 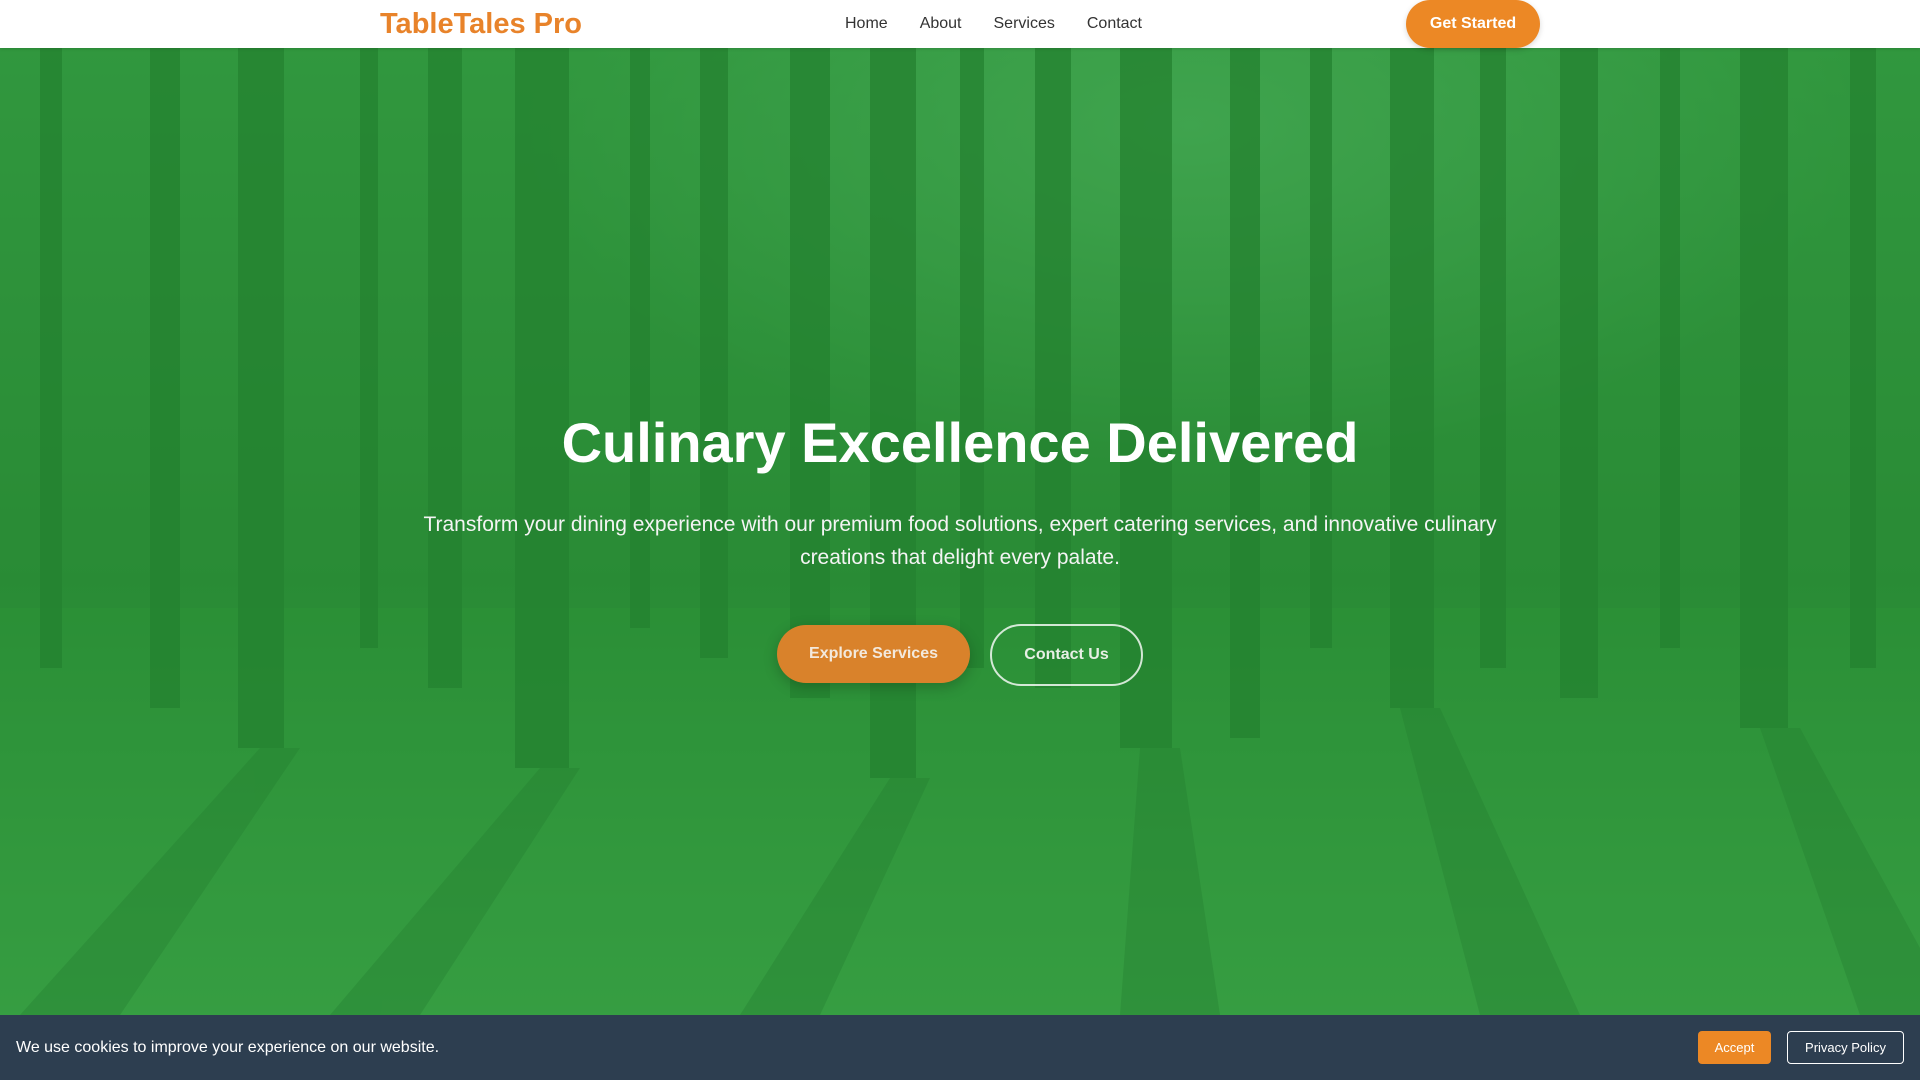 What do you see at coordinates (1845, 1047) in the screenshot?
I see `privacy-policy-button: Privacy Policy` at bounding box center [1845, 1047].